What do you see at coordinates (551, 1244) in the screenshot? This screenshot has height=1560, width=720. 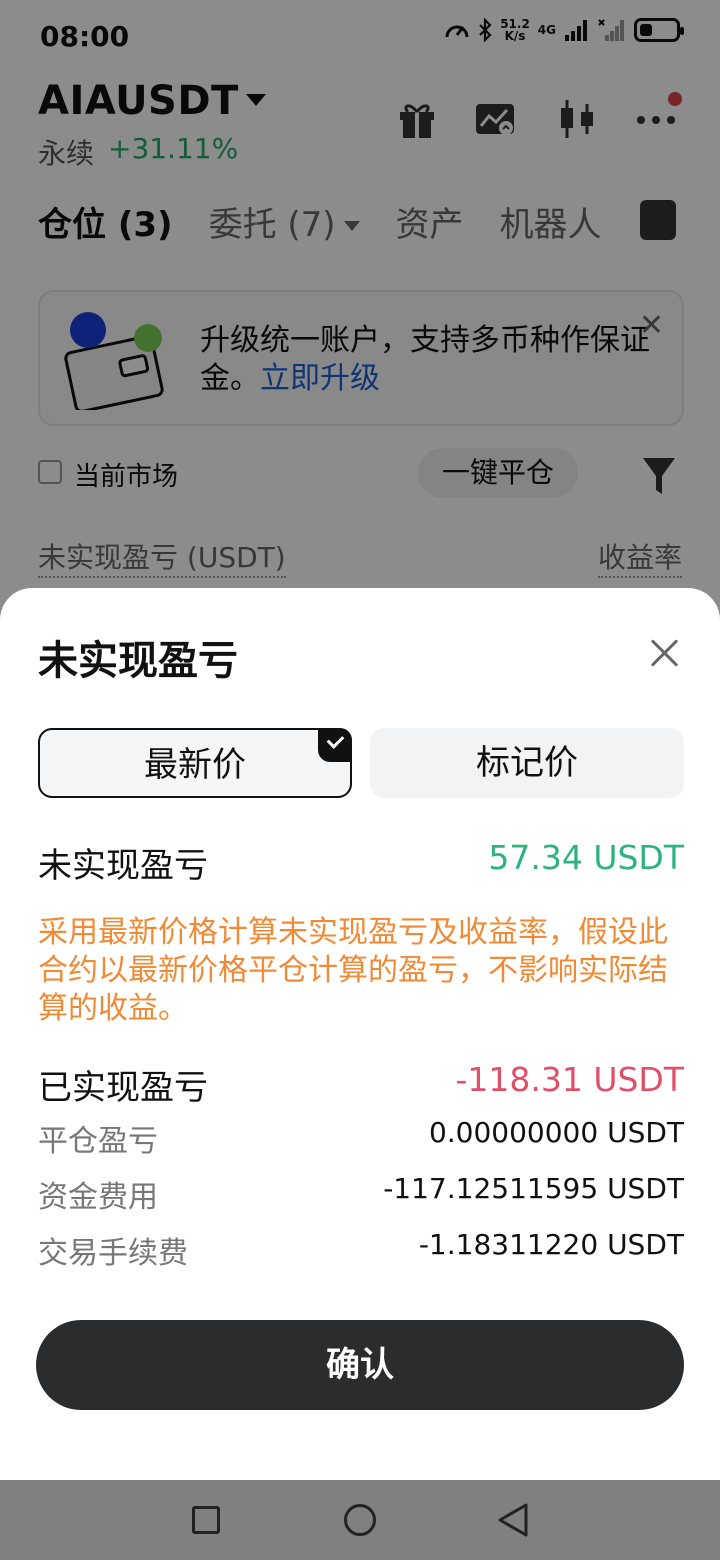 I see `detail-value: -1.18311220 USDT` at bounding box center [551, 1244].